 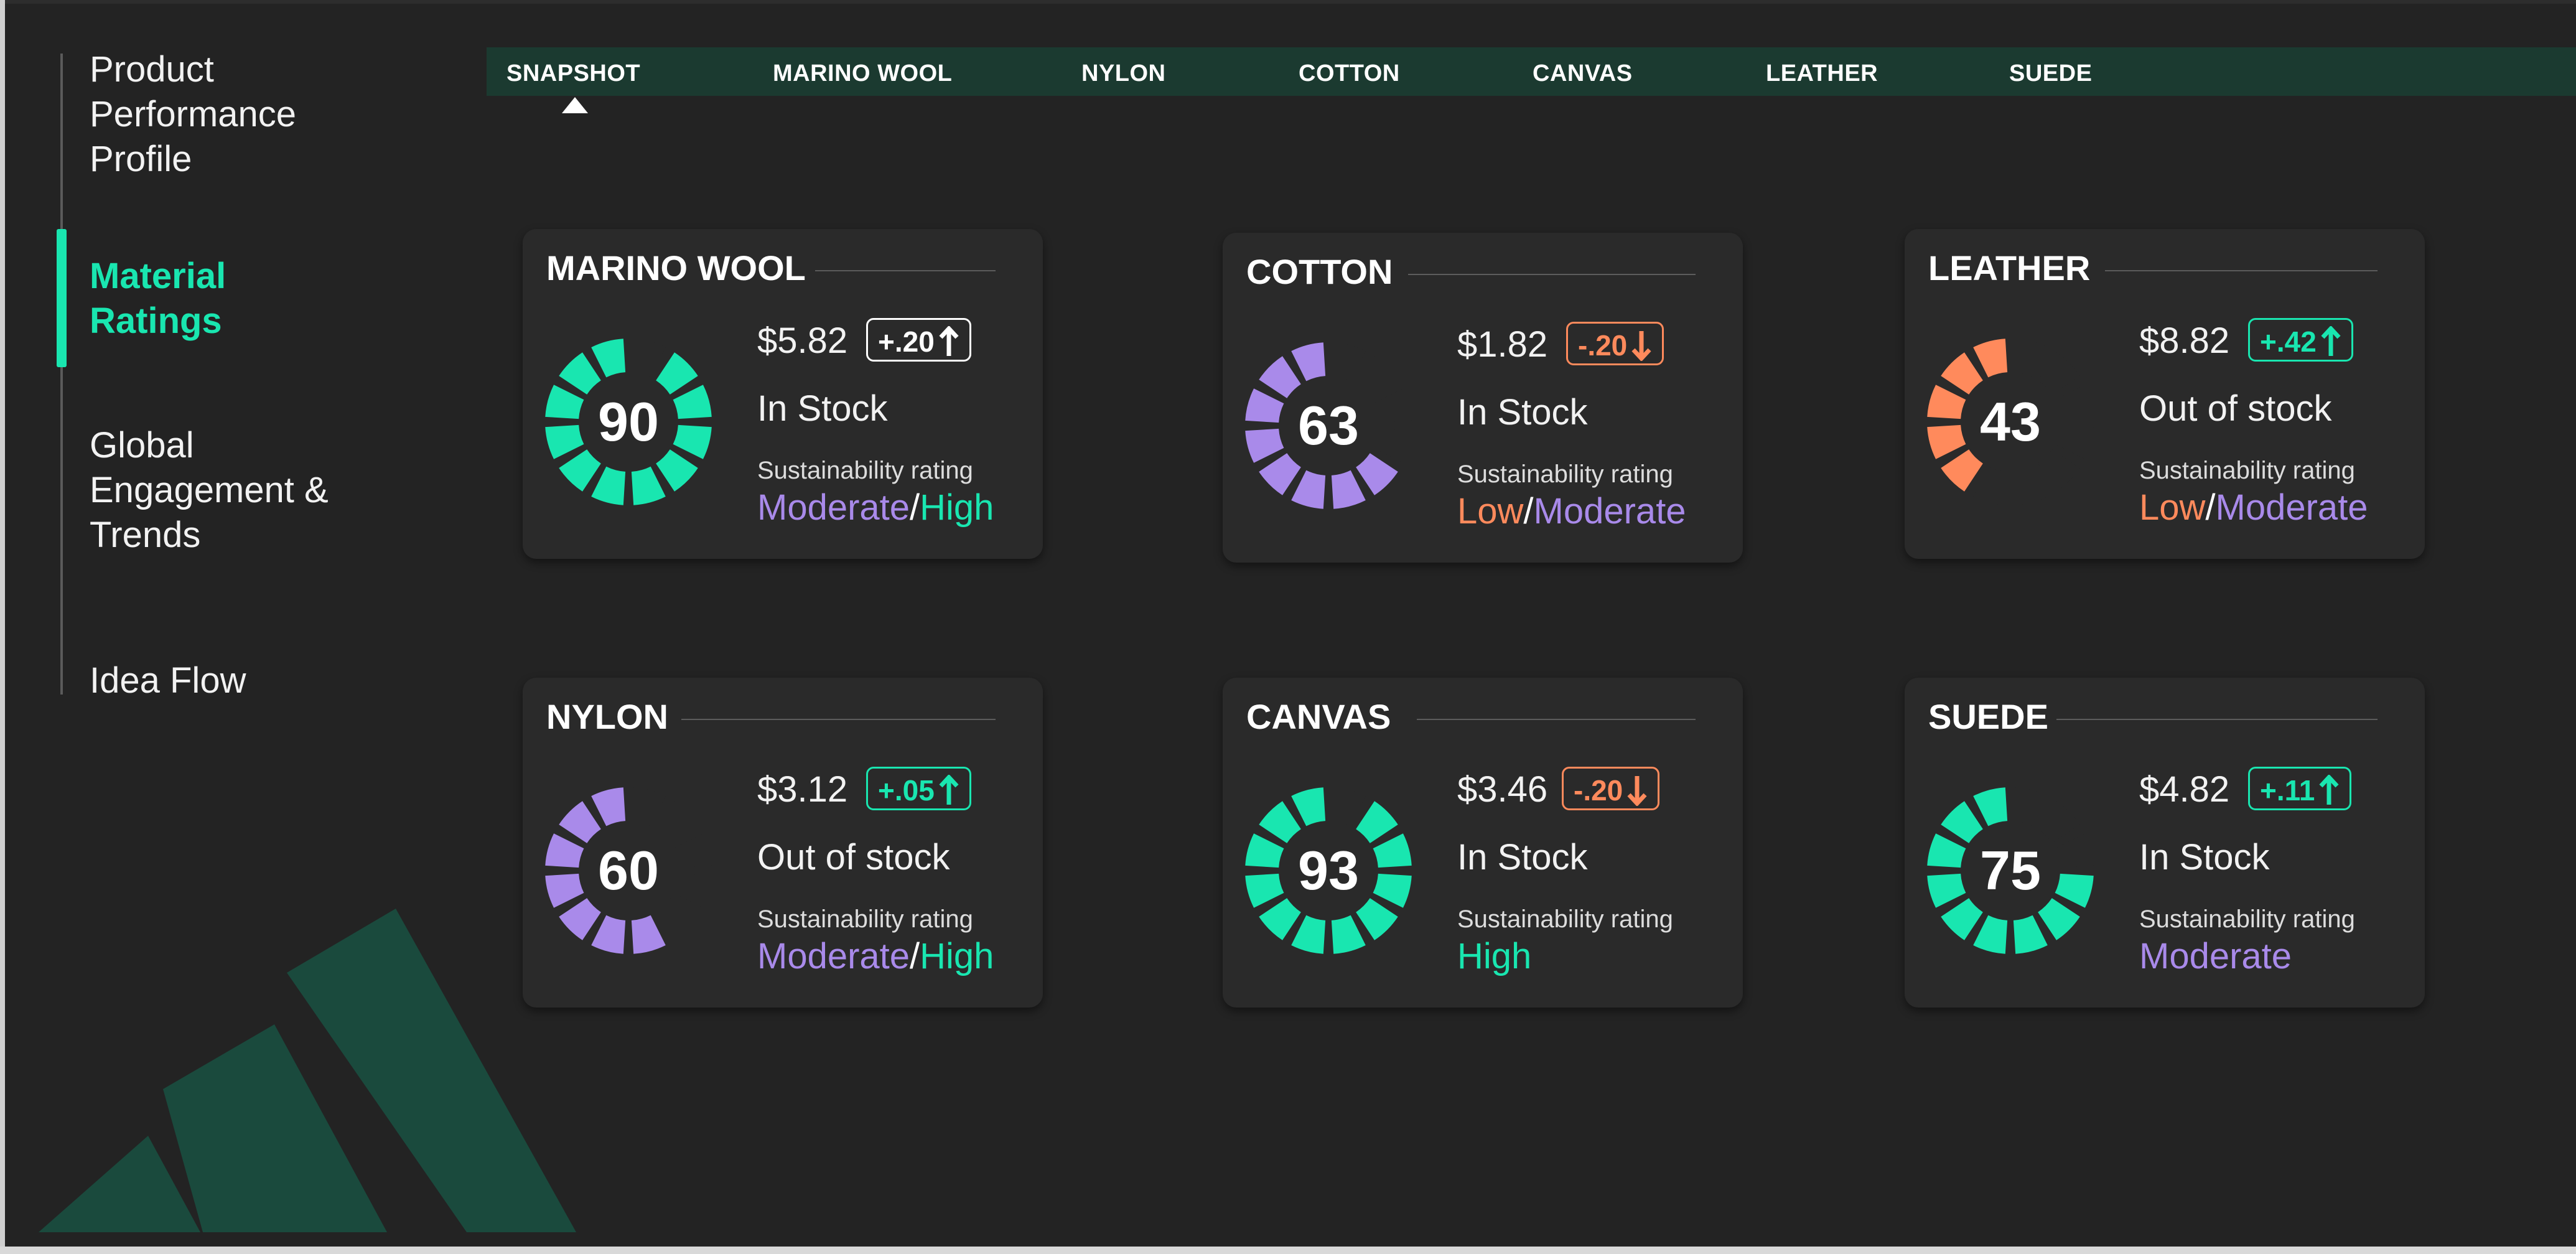 What do you see at coordinates (802, 341) in the screenshot?
I see `price: $5.82` at bounding box center [802, 341].